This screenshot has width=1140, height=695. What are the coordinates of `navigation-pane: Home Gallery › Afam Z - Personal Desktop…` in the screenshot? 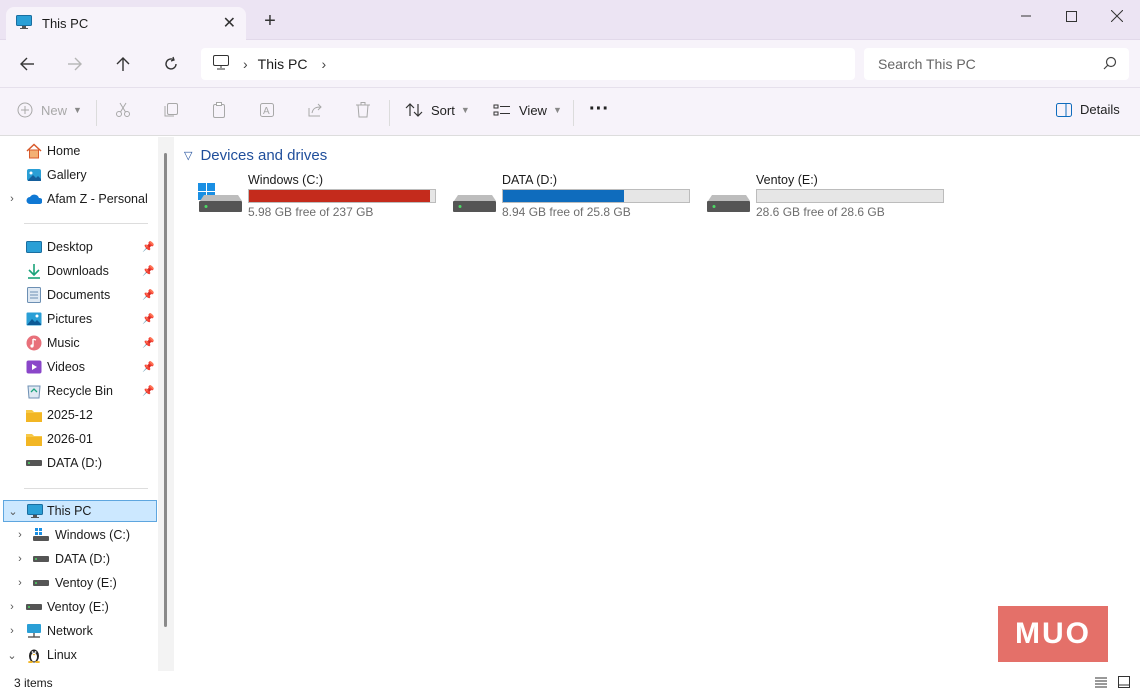 It's located at (82, 404).